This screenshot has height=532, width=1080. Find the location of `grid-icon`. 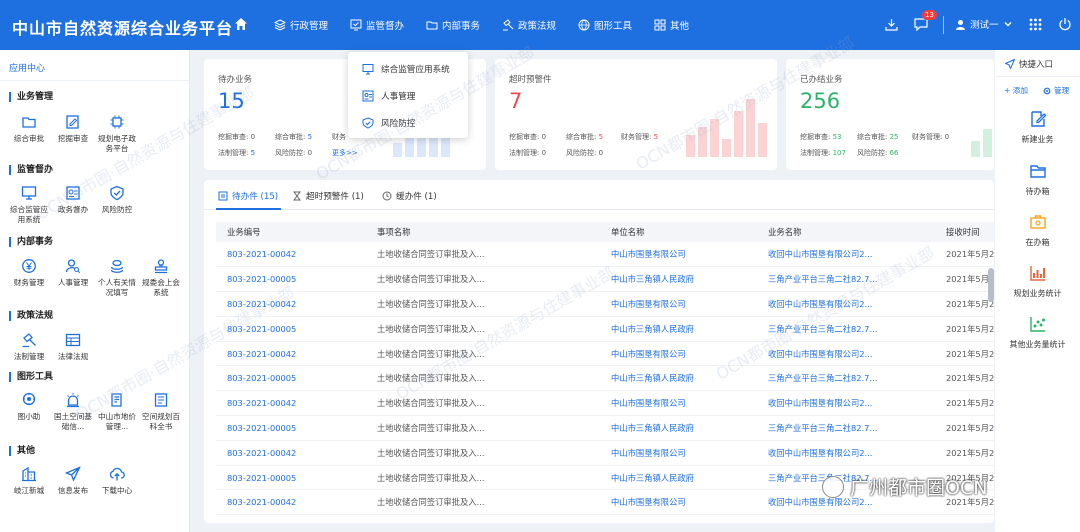

grid-icon is located at coordinates (660, 25).